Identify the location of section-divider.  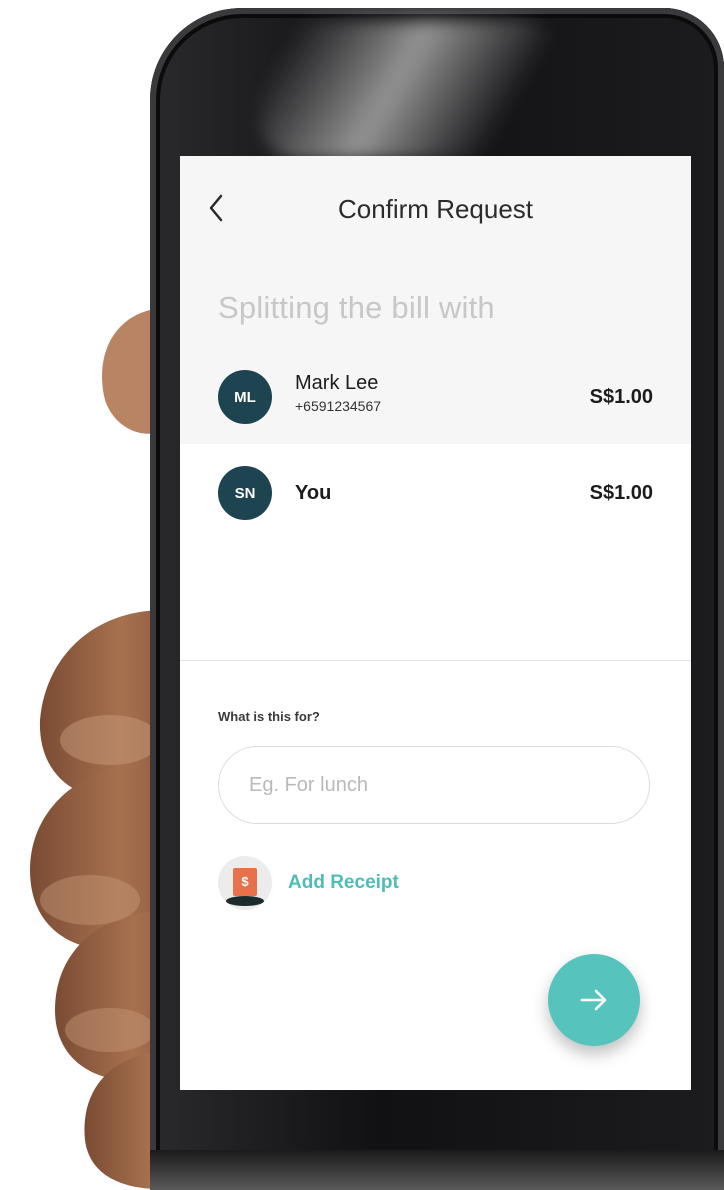
(435, 660).